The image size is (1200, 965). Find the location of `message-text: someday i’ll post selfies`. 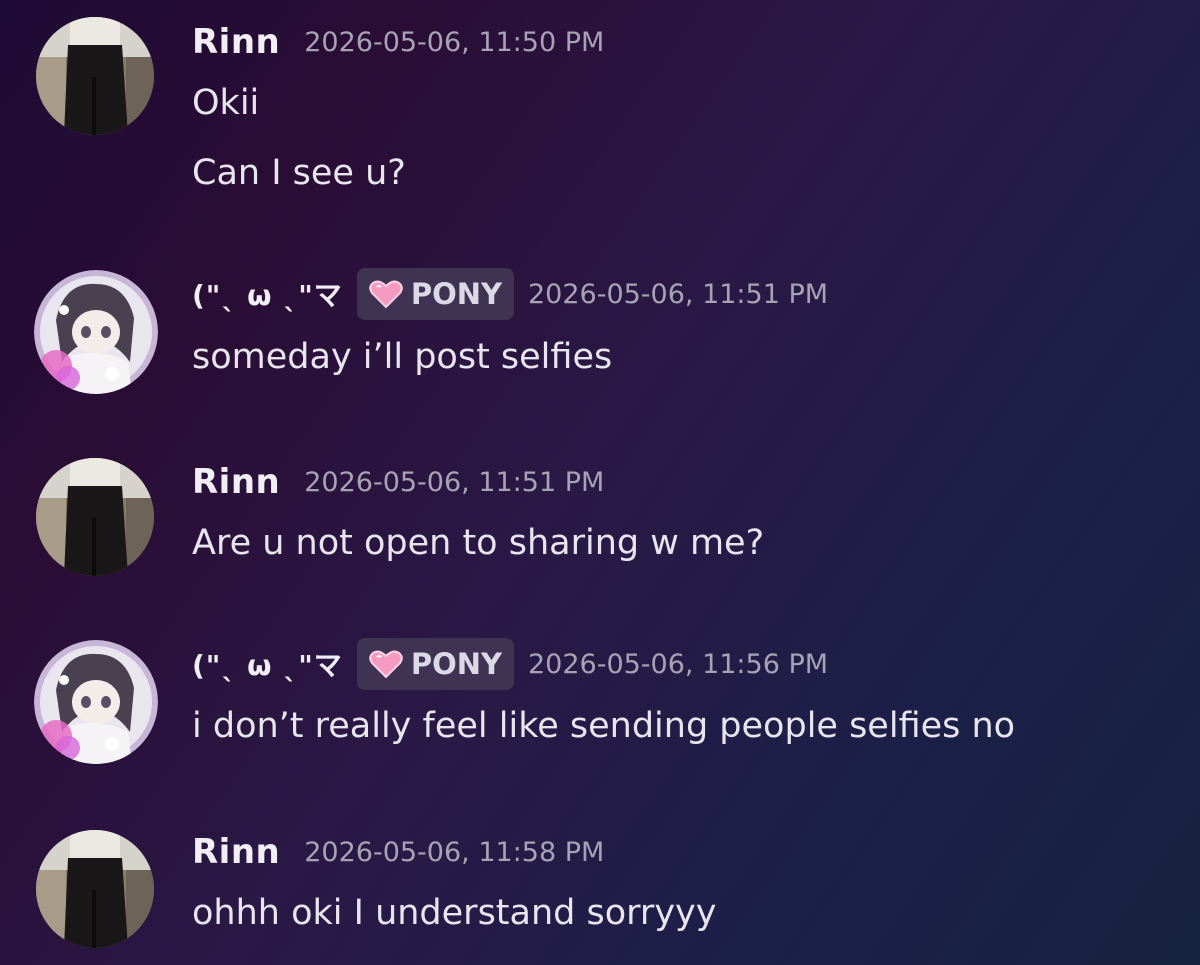

message-text: someday i’ll post selfies is located at coordinates (402, 357).